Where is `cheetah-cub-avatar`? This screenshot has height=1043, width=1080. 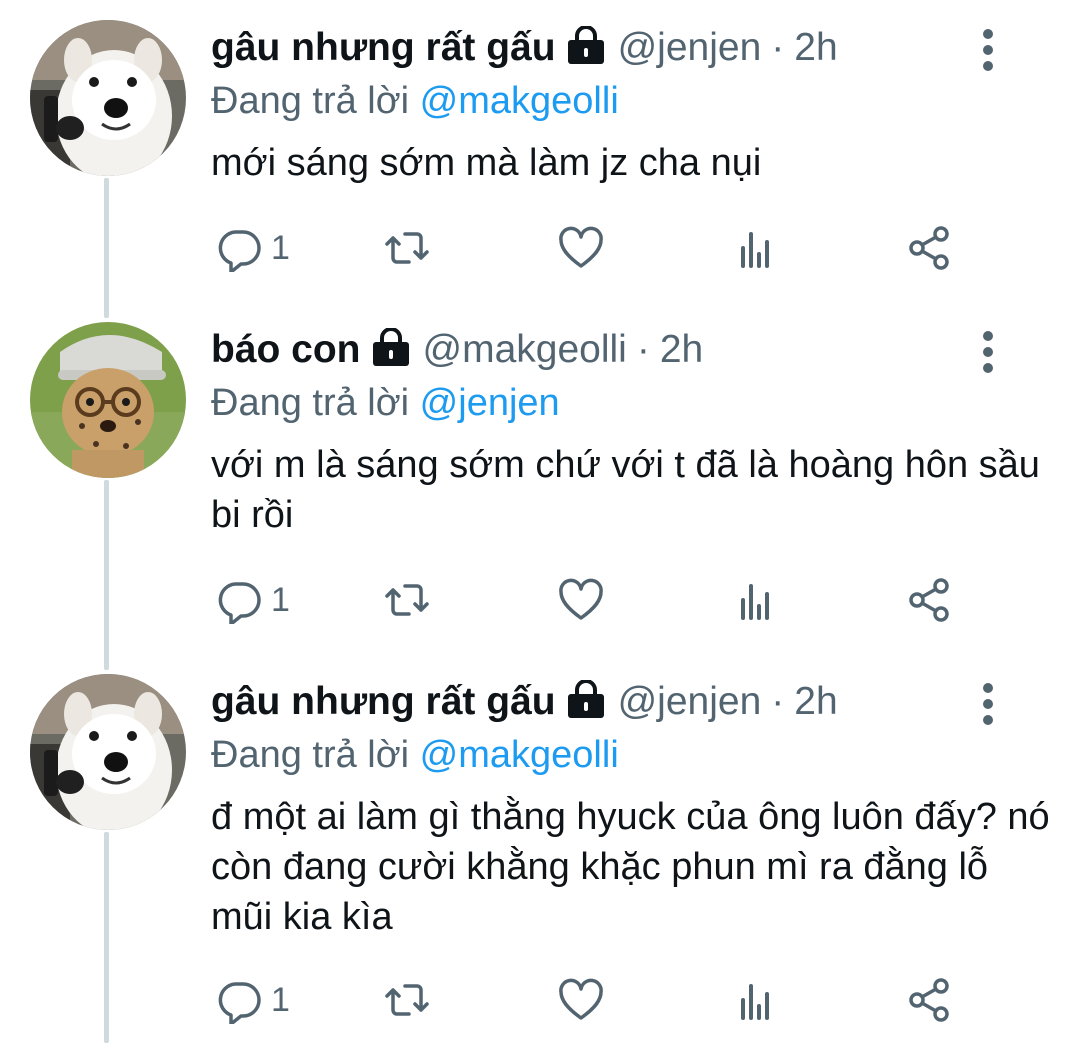
cheetah-cub-avatar is located at coordinates (108, 400).